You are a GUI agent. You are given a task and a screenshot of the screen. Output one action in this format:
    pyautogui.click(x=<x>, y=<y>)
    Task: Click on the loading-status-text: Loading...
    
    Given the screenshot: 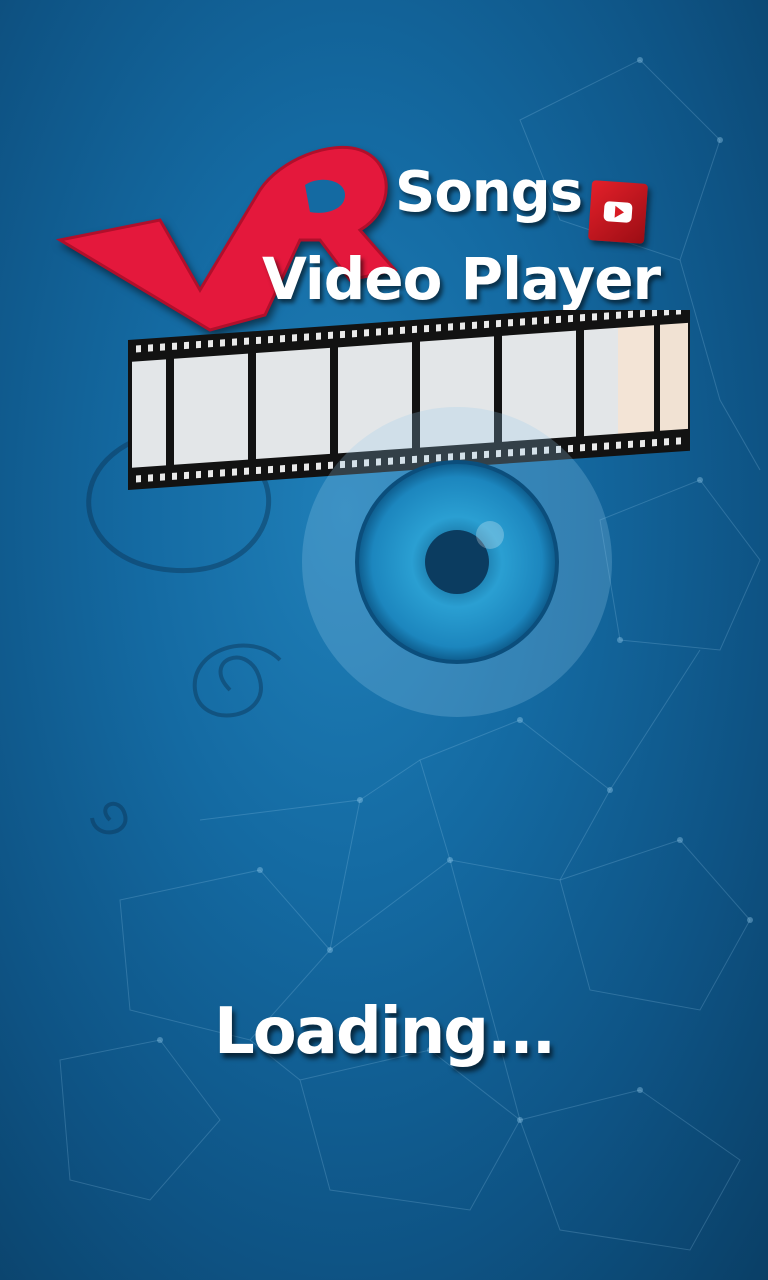 What is the action you would take?
    pyautogui.click(x=385, y=1032)
    